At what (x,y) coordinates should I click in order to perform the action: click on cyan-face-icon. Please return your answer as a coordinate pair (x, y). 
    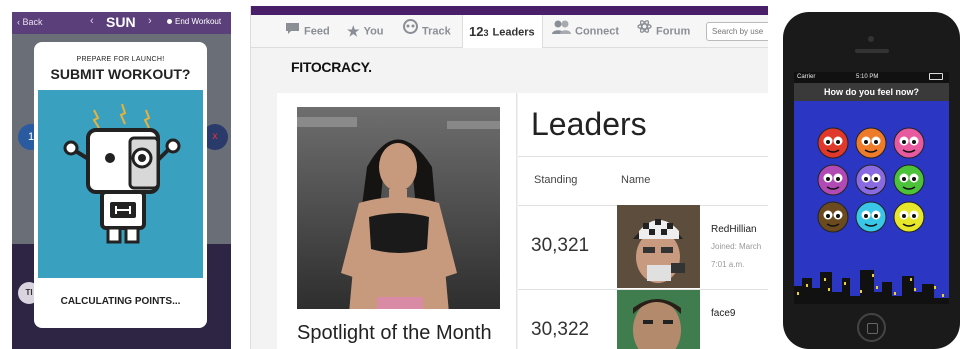
    Looking at the image, I should click on (871, 217).